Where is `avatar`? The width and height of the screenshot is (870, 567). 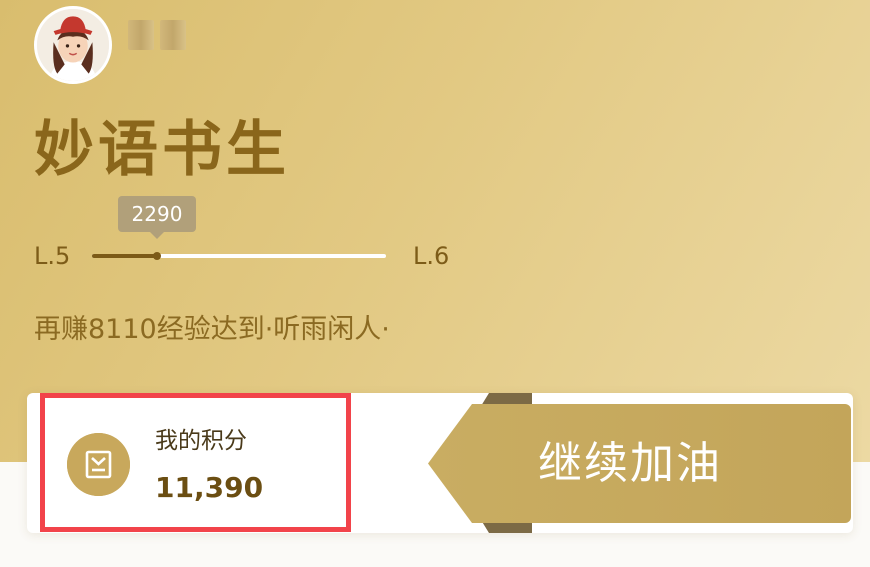 avatar is located at coordinates (73, 45).